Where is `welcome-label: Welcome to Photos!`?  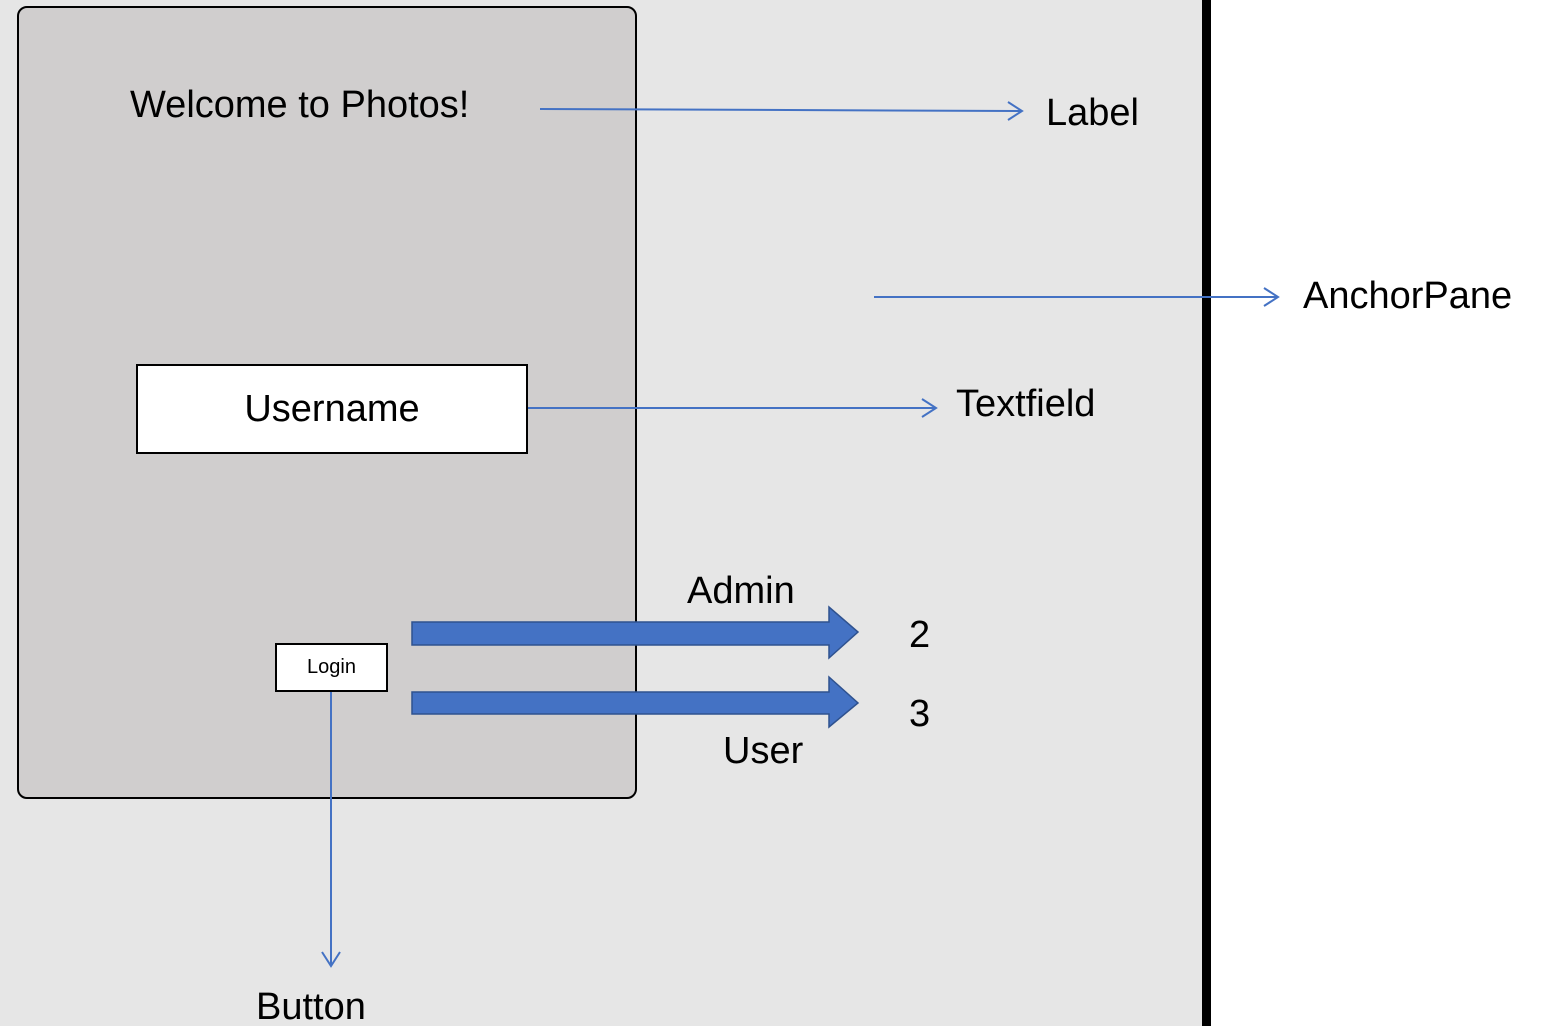
welcome-label: Welcome to Photos! is located at coordinates (300, 105).